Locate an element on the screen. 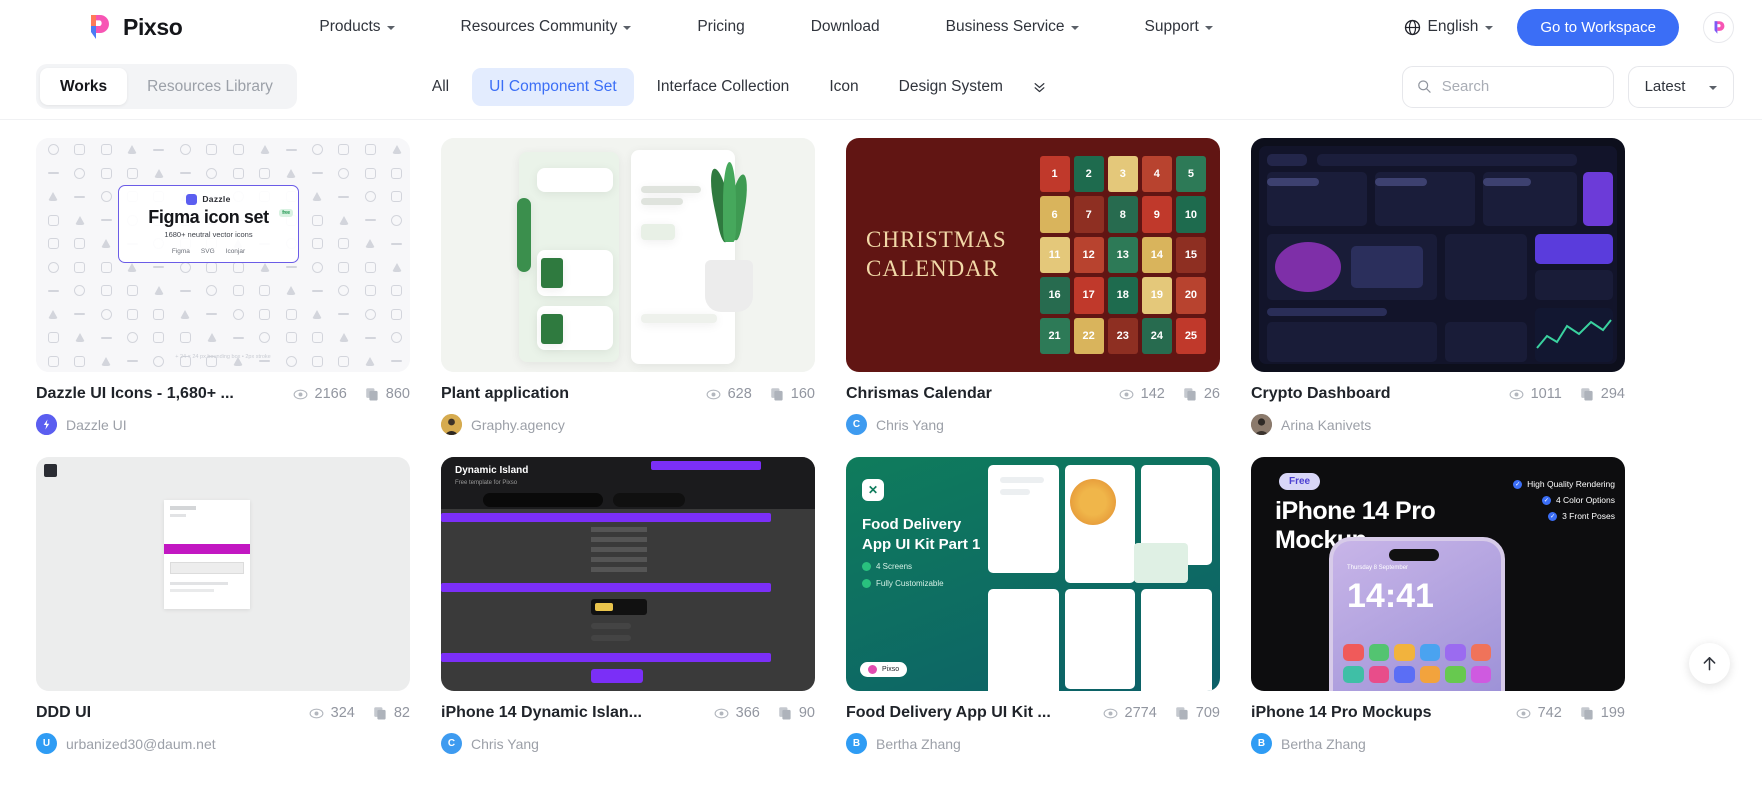 The height and width of the screenshot is (796, 1762). views-count: 2774 is located at coordinates (1140, 713).